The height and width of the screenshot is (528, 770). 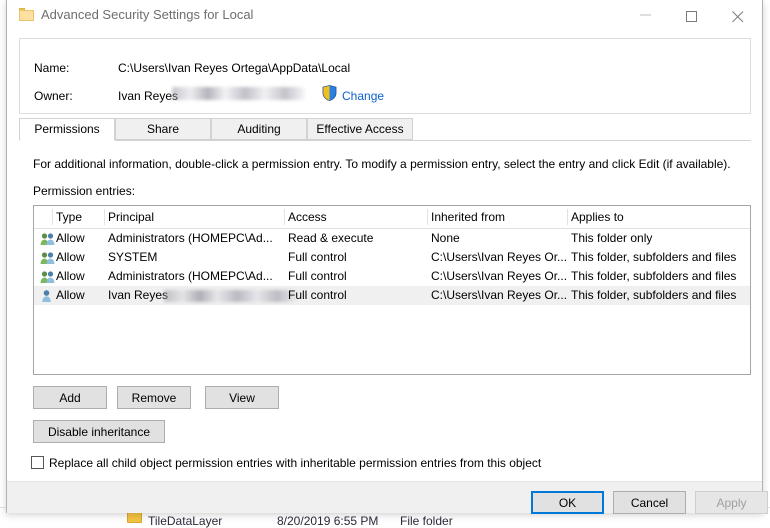 What do you see at coordinates (597, 217) in the screenshot?
I see `column-header-applies-to: Applies to` at bounding box center [597, 217].